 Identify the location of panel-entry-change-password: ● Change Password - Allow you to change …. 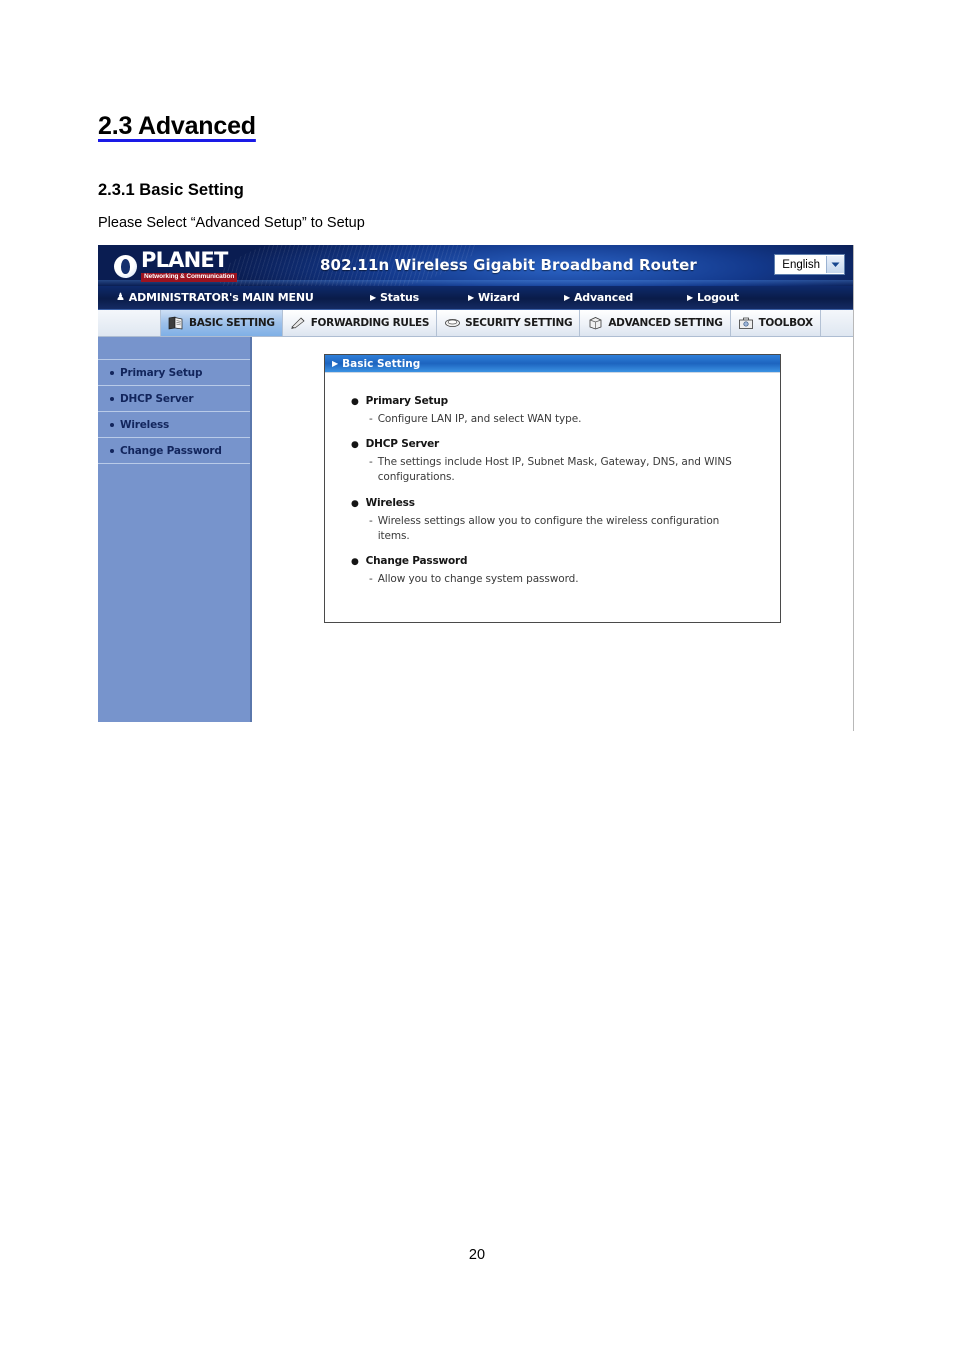
(558, 571).